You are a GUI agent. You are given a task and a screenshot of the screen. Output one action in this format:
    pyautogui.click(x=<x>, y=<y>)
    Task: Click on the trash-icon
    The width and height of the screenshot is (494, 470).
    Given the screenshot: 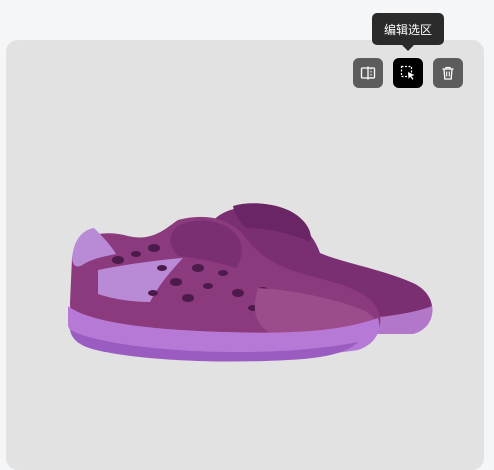 What is the action you would take?
    pyautogui.click(x=448, y=73)
    